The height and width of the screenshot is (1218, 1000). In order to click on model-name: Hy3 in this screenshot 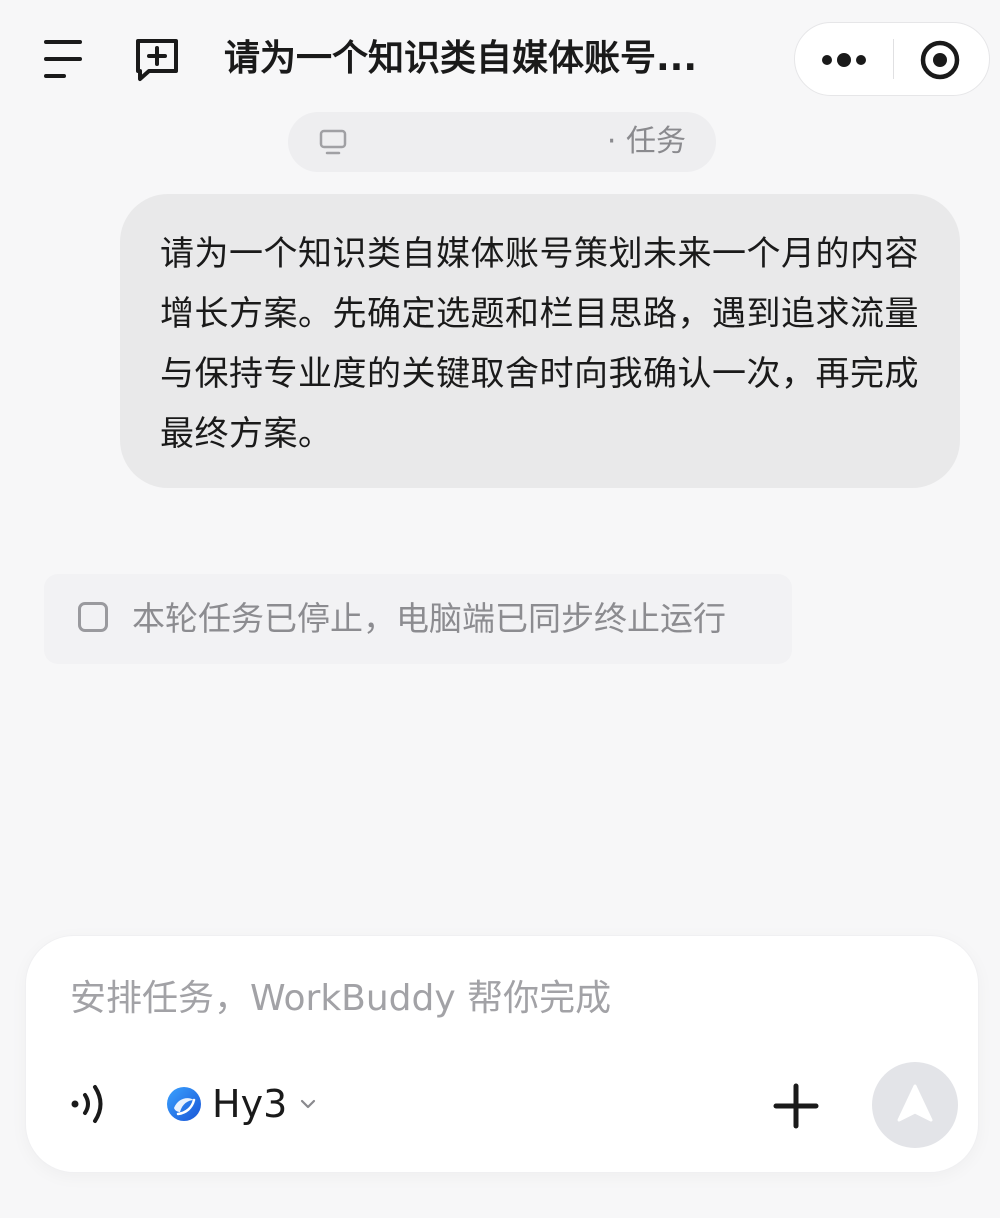, I will do `click(250, 1104)`.